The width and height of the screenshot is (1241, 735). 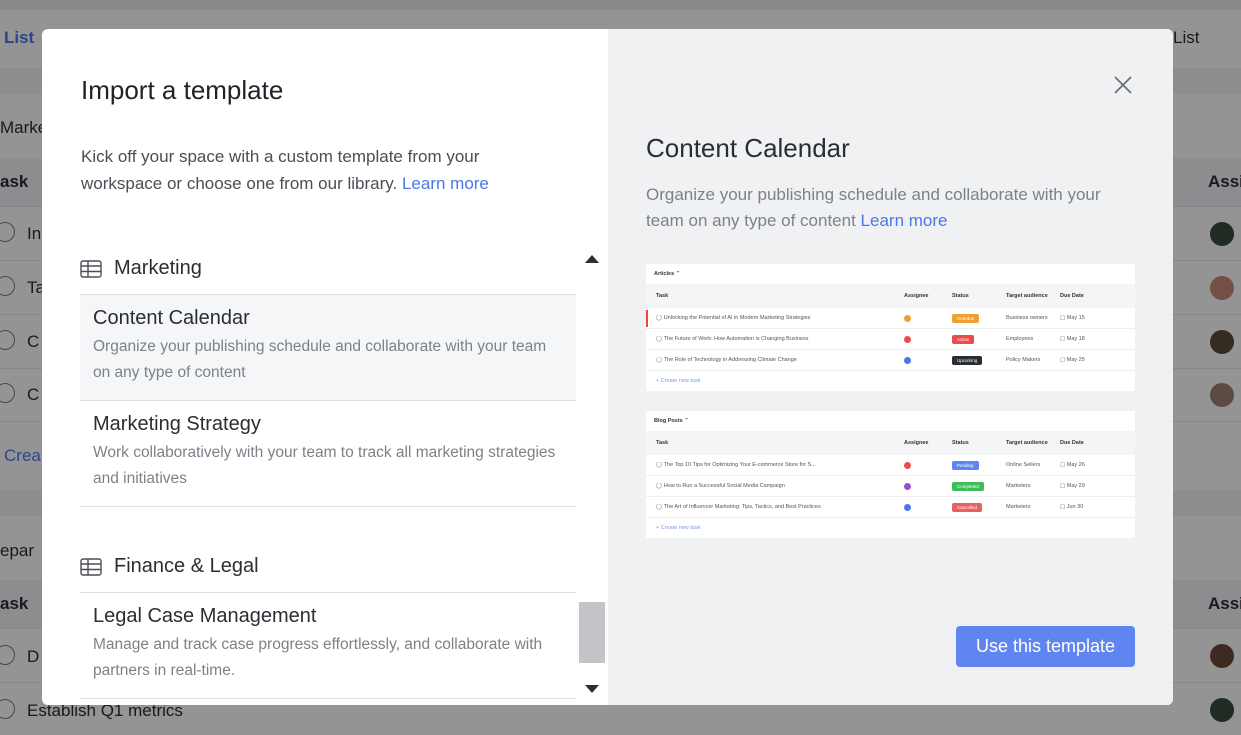 What do you see at coordinates (1020, 339) in the screenshot?
I see `preview-audience: Employees` at bounding box center [1020, 339].